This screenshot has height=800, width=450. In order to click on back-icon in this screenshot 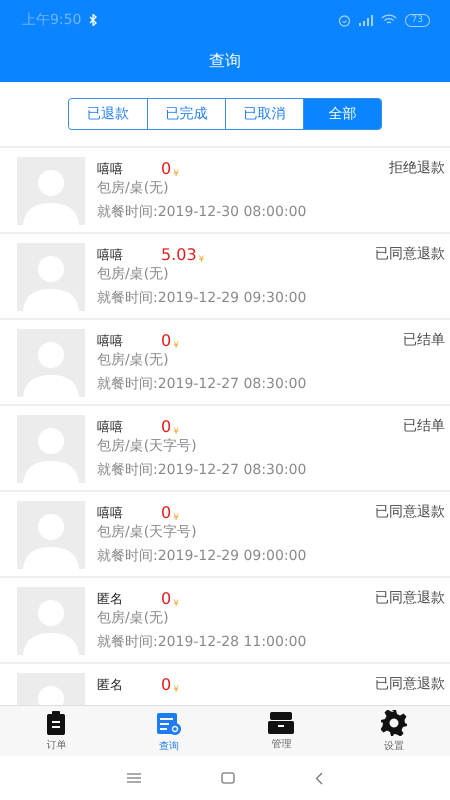, I will do `click(319, 778)`.